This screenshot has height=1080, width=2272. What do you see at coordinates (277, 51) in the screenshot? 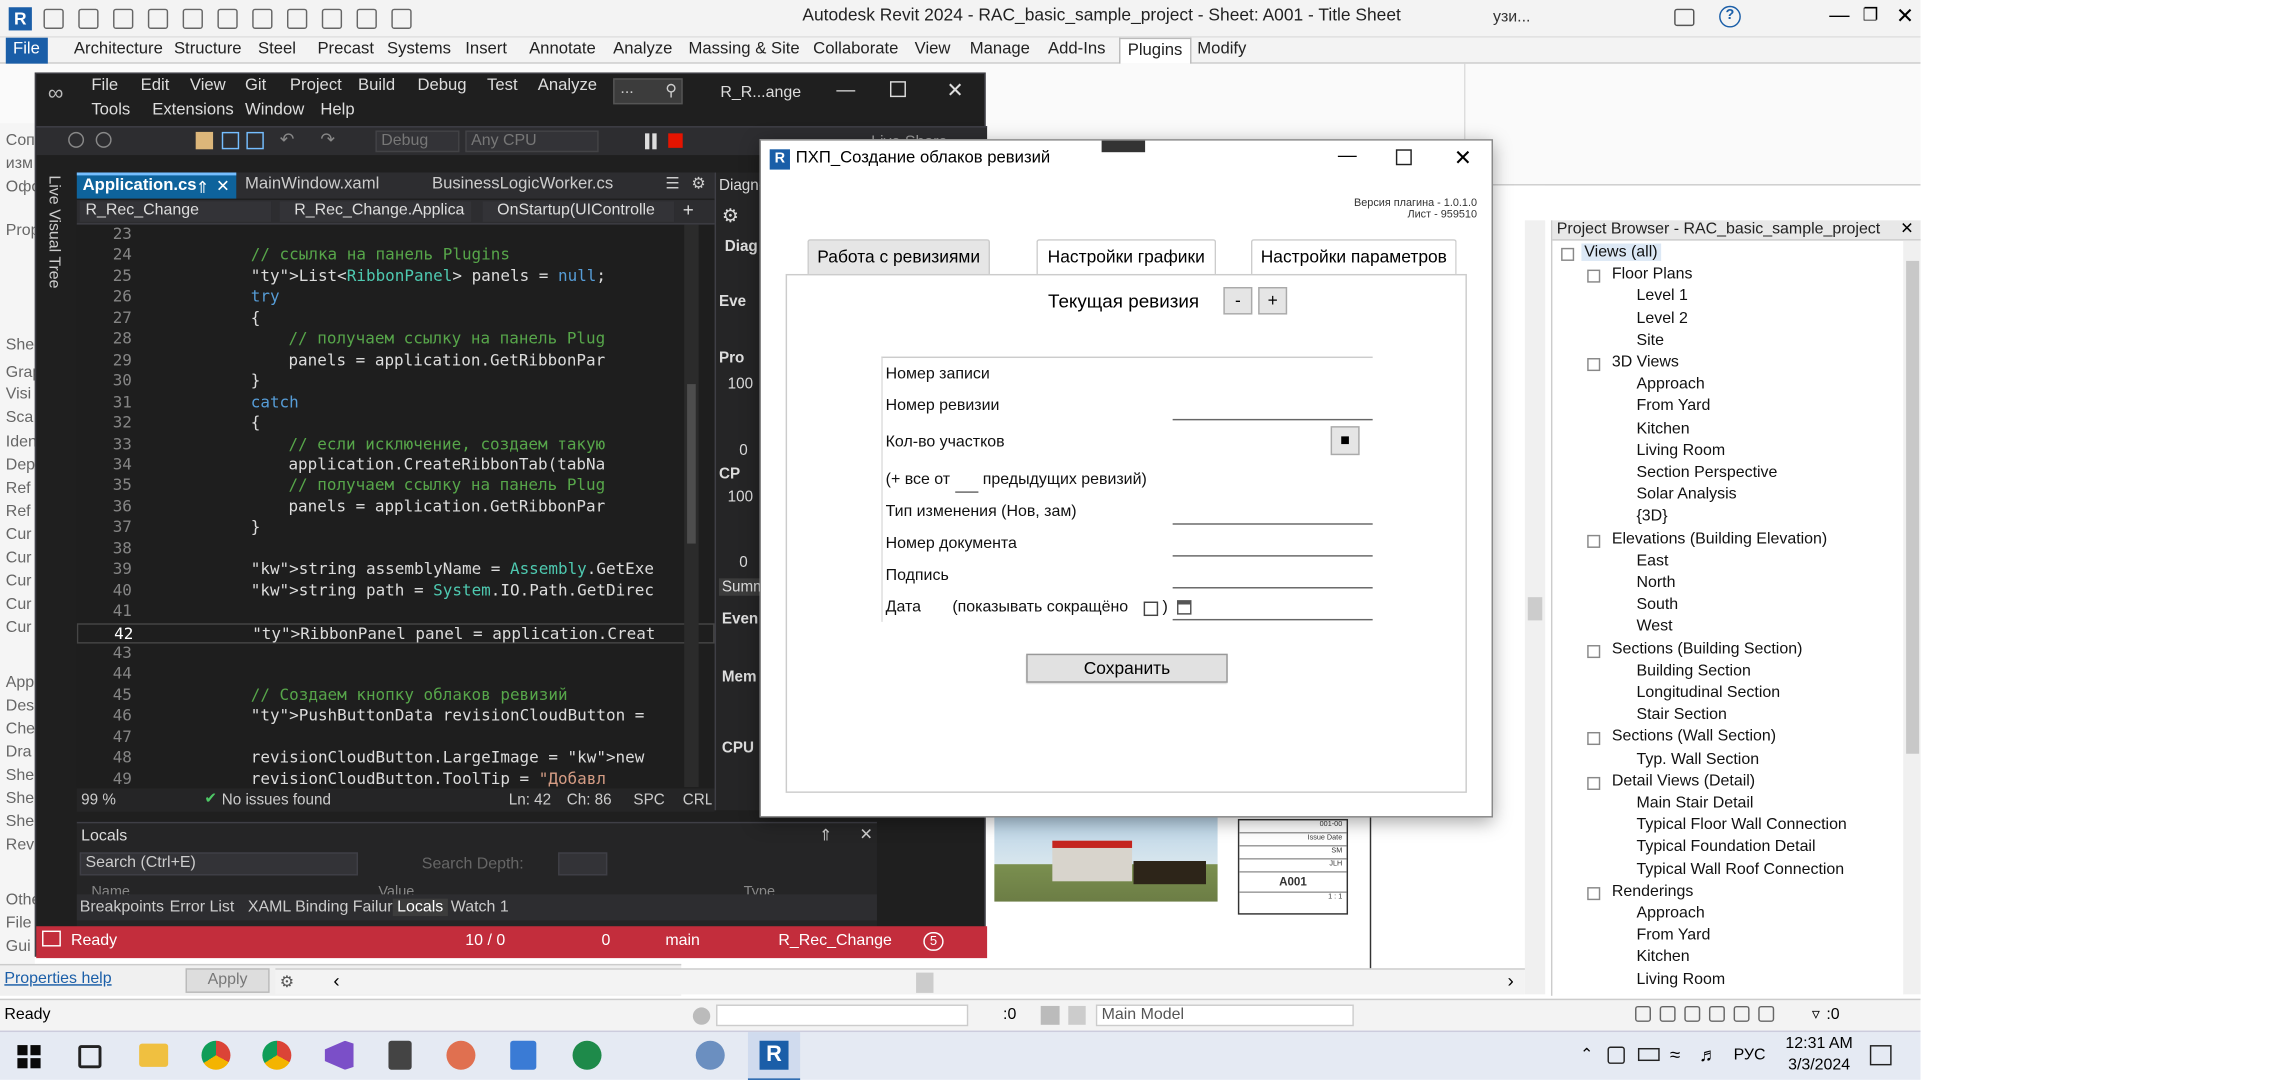
I see `ribbon-tab-steel: Steel` at bounding box center [277, 51].